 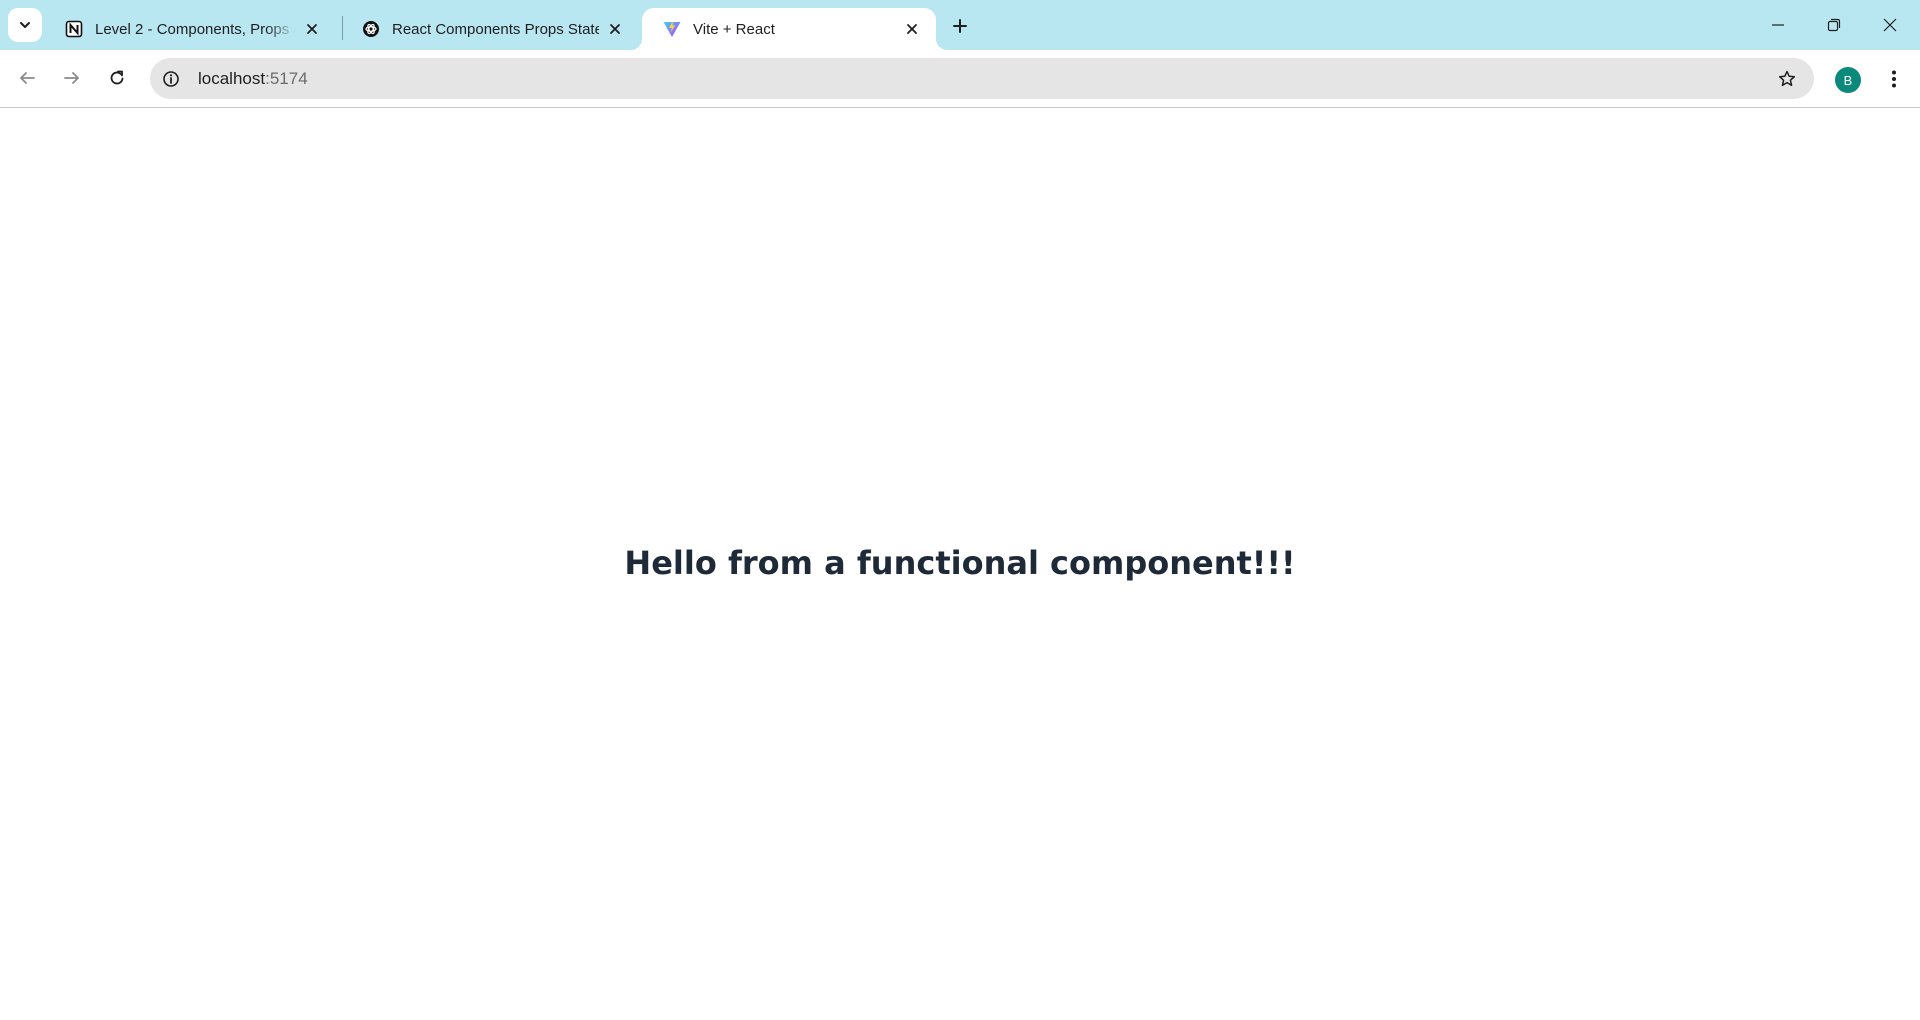 I want to click on vite-icon, so click(x=672, y=29).